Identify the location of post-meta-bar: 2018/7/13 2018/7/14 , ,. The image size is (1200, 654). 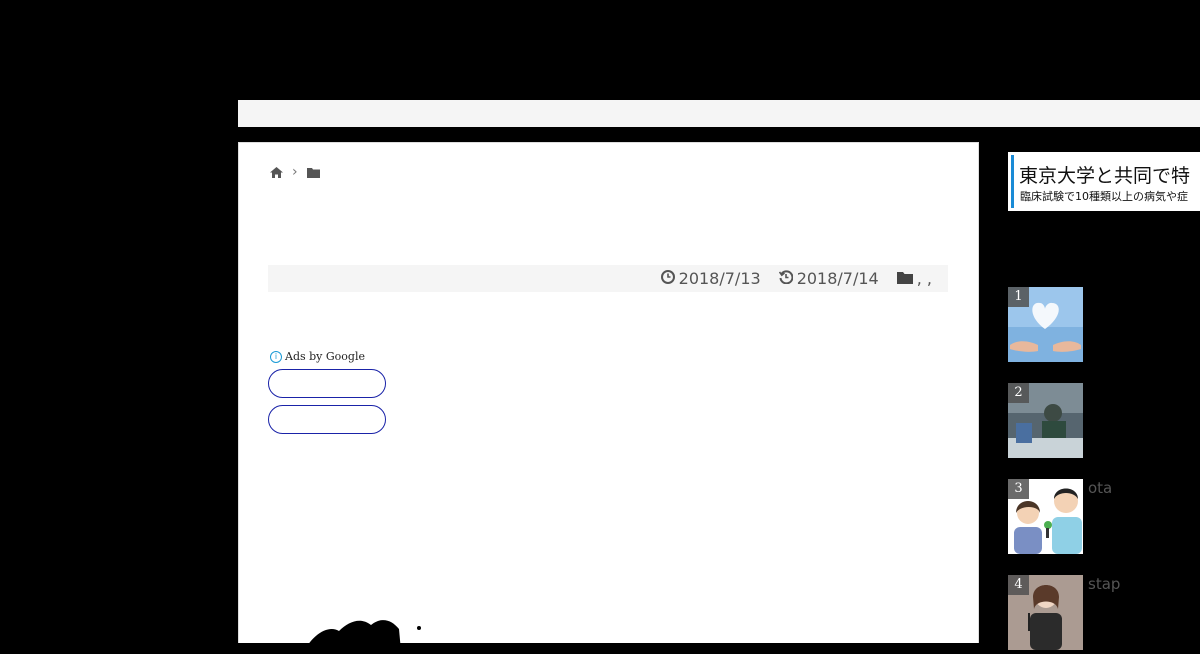
(608, 278).